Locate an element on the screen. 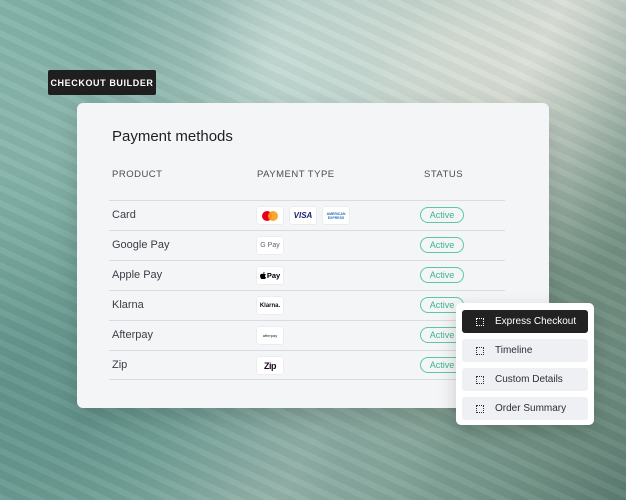 The width and height of the screenshot is (626, 500). payment-logos: G Pay is located at coordinates (270, 245).